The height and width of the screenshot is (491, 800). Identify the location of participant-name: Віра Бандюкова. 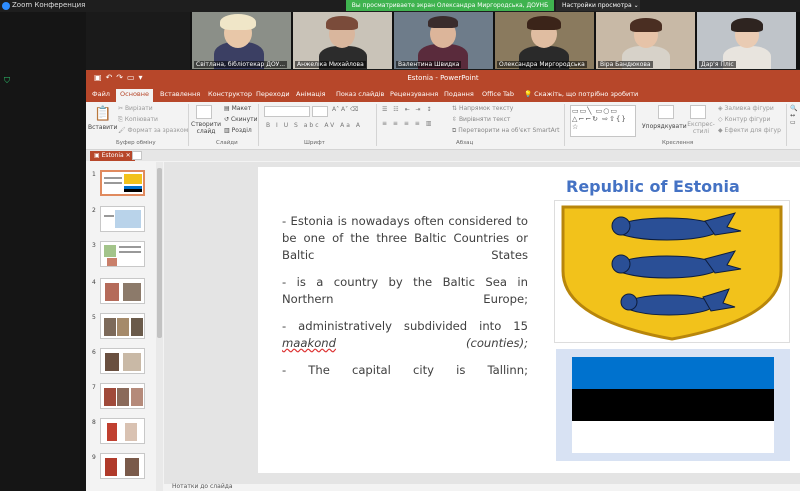
(625, 64).